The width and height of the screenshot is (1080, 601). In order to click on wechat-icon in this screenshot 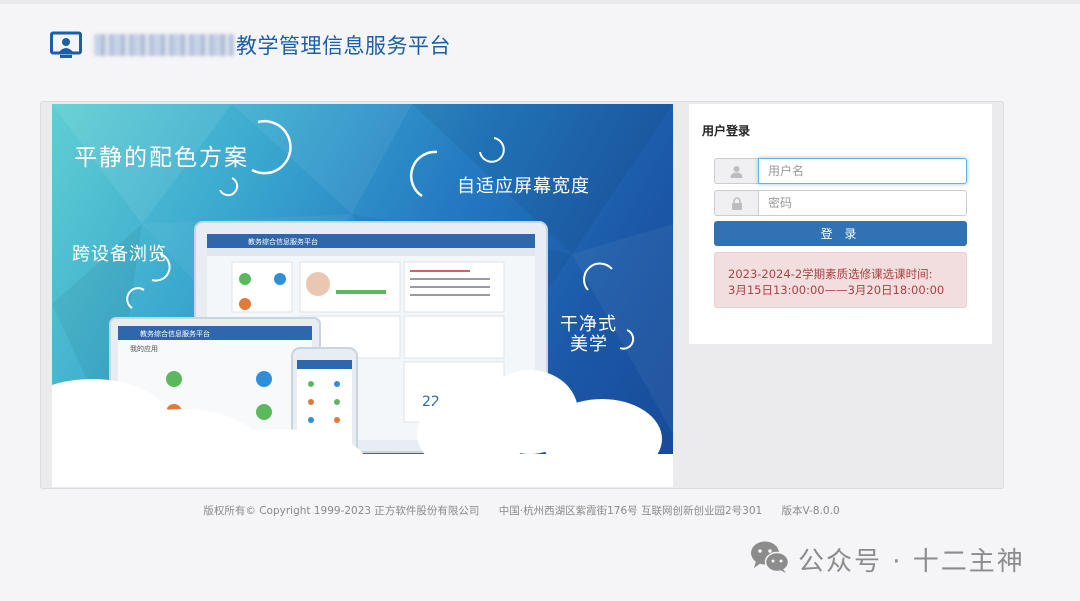, I will do `click(770, 559)`.